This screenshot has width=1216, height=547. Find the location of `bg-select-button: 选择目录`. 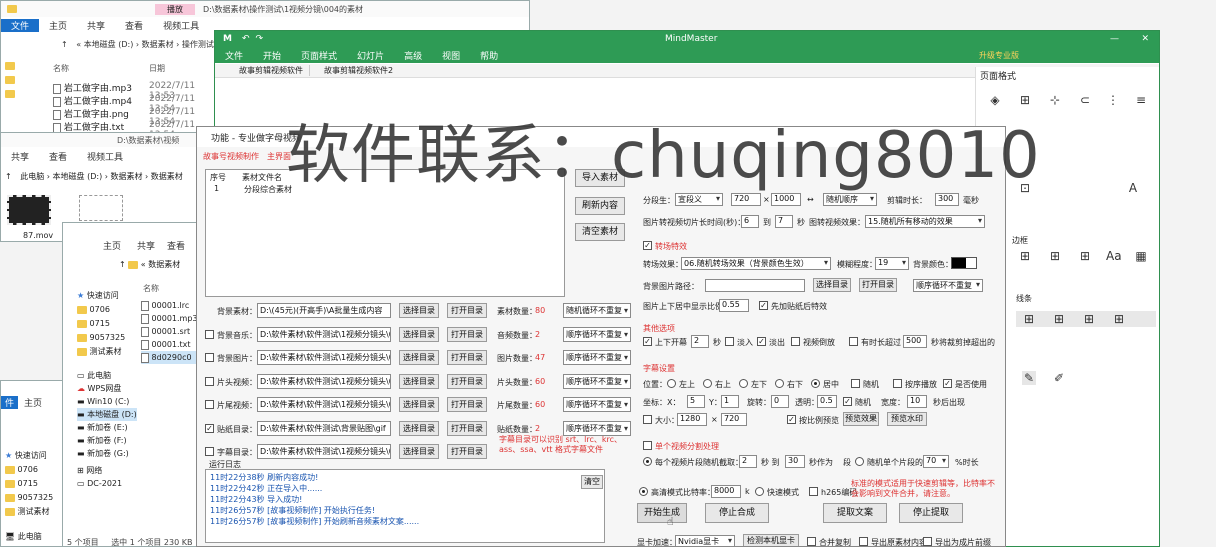

bg-select-button: 选择目录 is located at coordinates (832, 285).